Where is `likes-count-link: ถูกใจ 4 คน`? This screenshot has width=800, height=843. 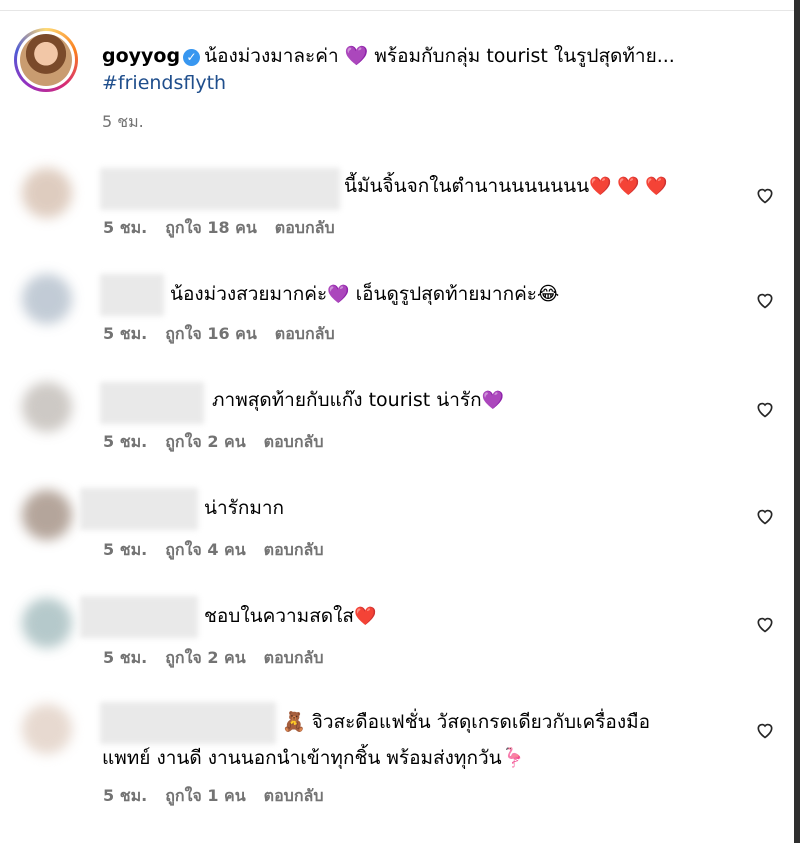
likes-count-link: ถูกใจ 4 คน is located at coordinates (205, 549).